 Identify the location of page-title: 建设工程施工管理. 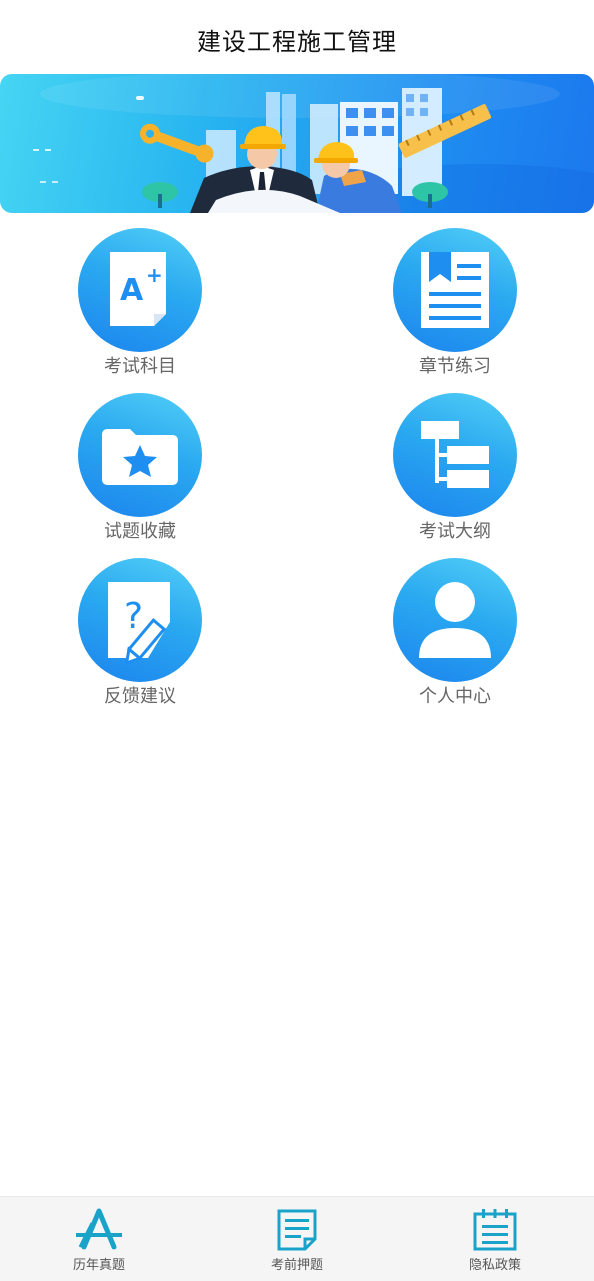
(297, 42).